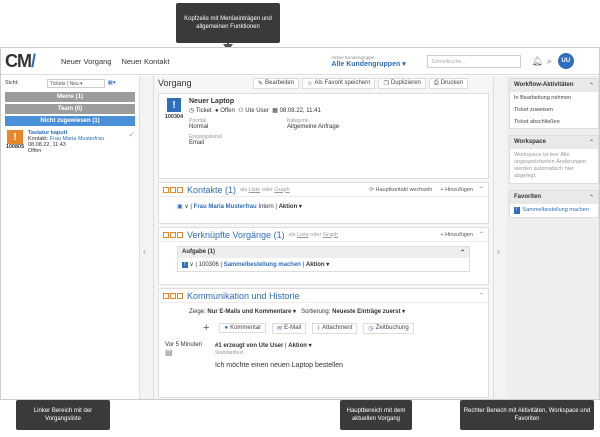  I want to click on page-title: Vorgang, so click(175, 83).